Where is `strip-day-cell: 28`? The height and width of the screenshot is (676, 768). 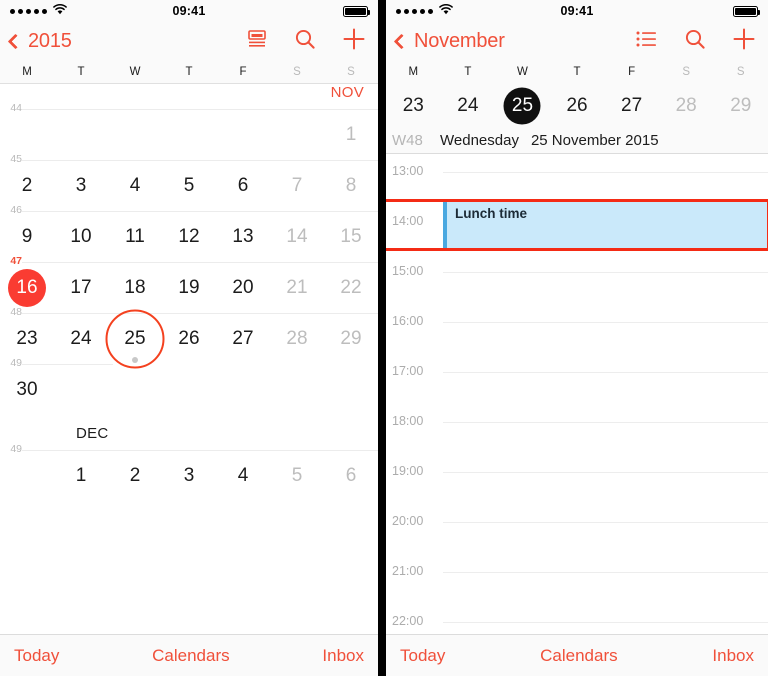
strip-day-cell: 28 is located at coordinates (686, 106).